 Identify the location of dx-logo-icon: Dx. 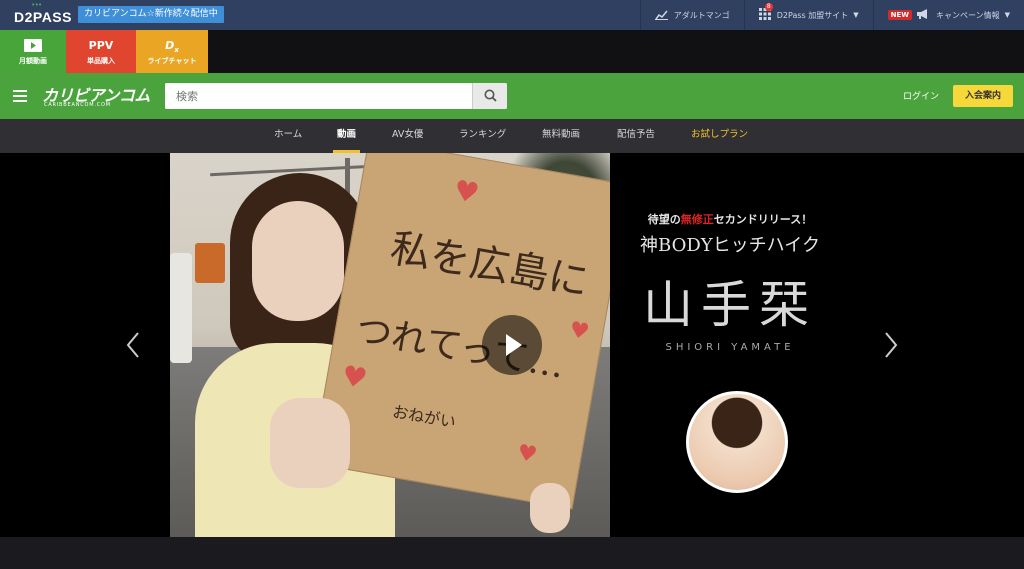
(172, 47).